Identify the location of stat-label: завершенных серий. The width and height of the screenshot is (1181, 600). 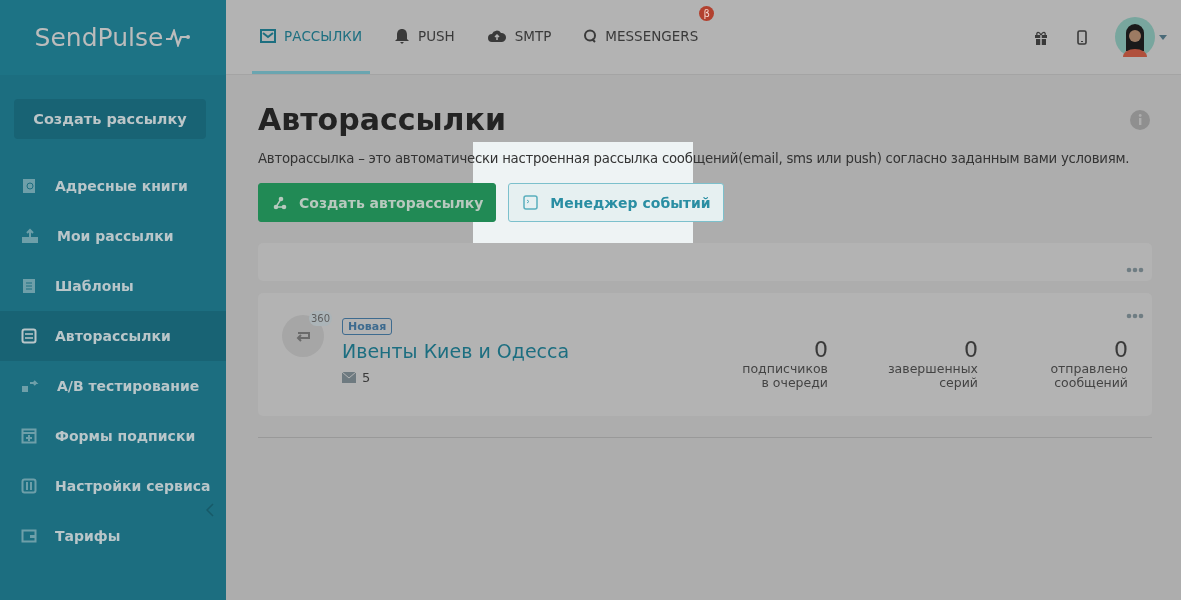
(932, 376).